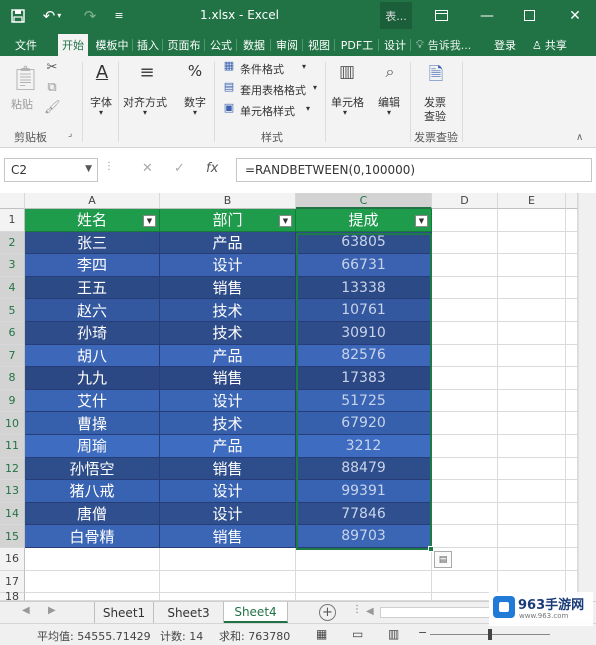 The height and width of the screenshot is (645, 596). I want to click on cell-a17, so click(92, 582).